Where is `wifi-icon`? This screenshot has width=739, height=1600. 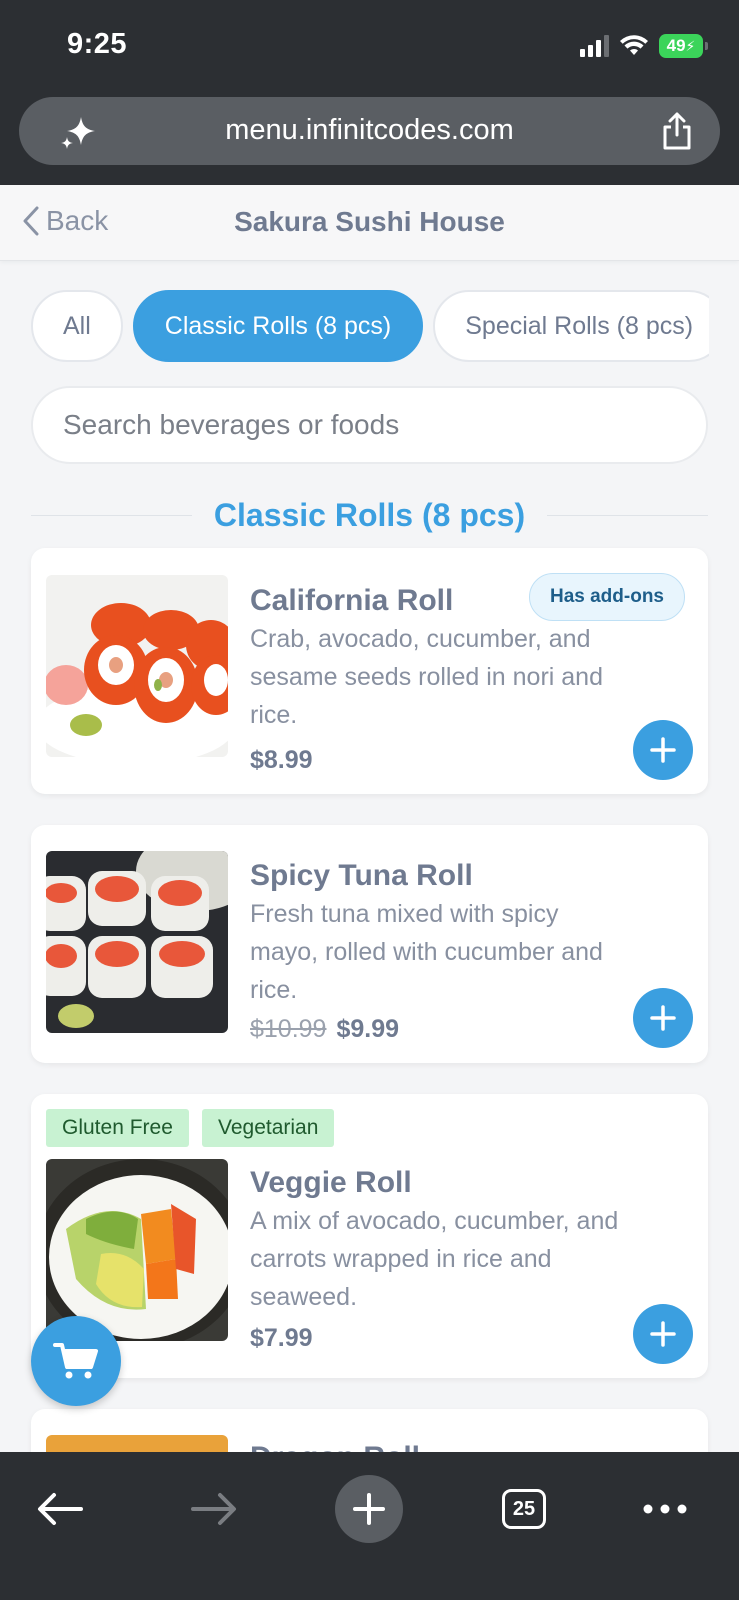 wifi-icon is located at coordinates (634, 46).